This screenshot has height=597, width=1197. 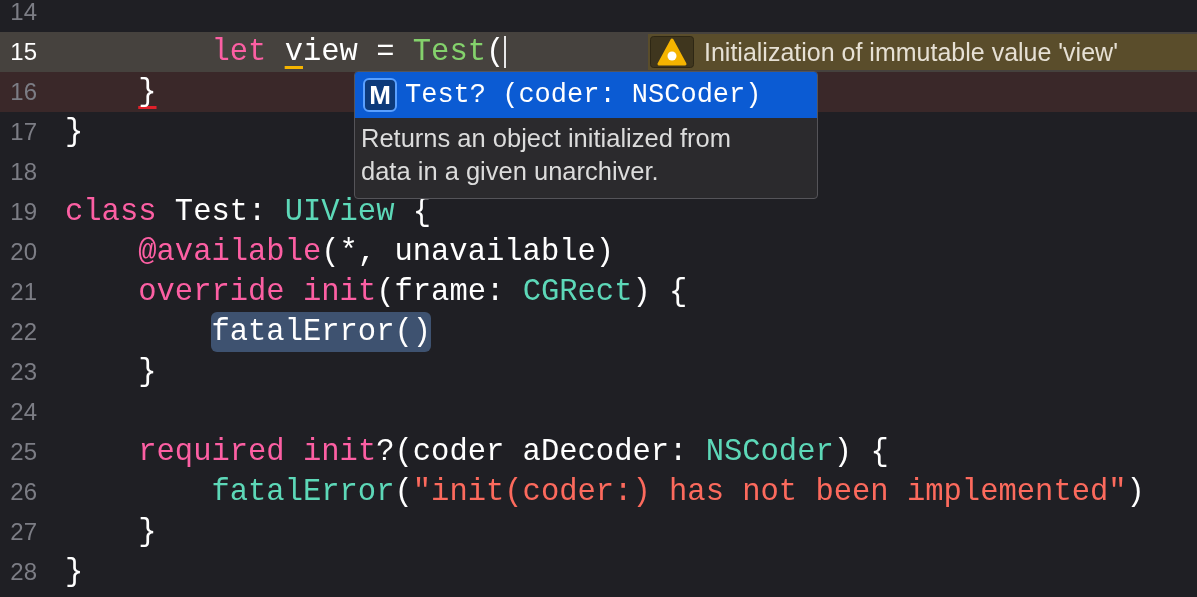 What do you see at coordinates (672, 52) in the screenshot?
I see `warning-icon` at bounding box center [672, 52].